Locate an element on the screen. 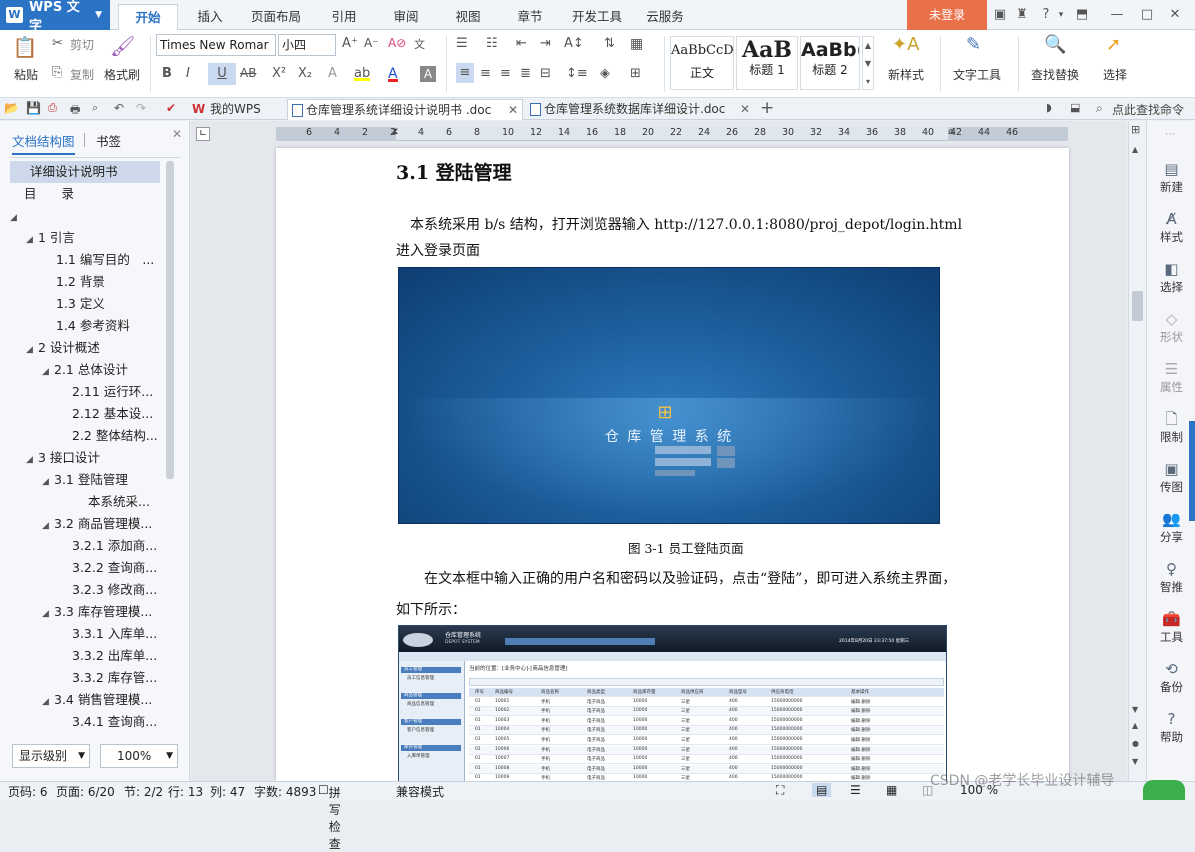  nav-item: ◢ 1 引言 is located at coordinates (93, 238).